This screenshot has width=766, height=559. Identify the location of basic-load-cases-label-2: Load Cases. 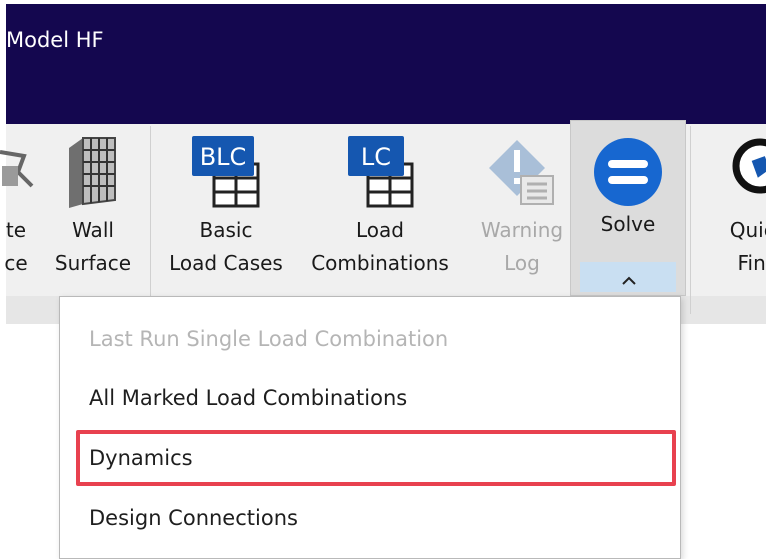
(226, 263).